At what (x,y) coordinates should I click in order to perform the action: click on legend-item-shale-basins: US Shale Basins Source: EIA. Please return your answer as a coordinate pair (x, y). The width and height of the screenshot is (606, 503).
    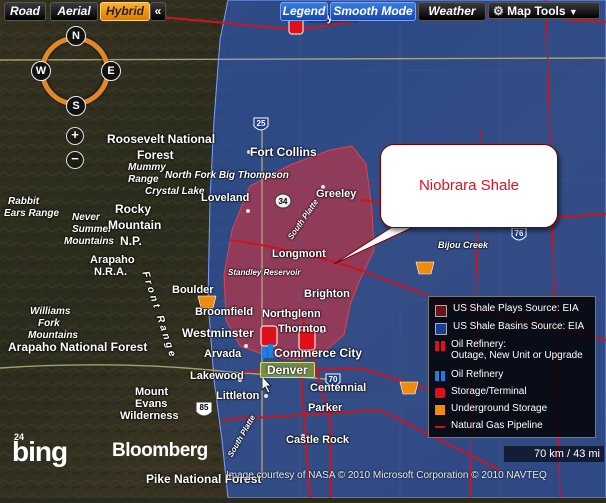
    Looking at the image, I should click on (509, 328).